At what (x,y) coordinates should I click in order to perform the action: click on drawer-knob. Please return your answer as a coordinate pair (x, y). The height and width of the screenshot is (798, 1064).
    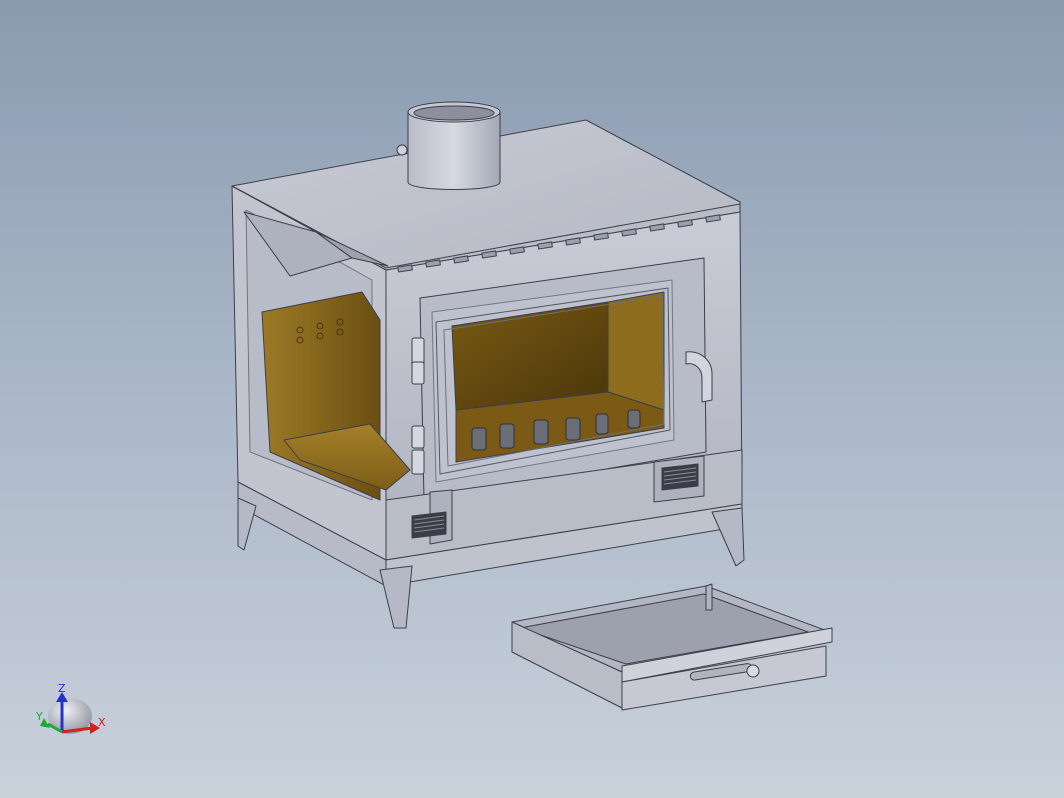
    Looking at the image, I should click on (753, 671).